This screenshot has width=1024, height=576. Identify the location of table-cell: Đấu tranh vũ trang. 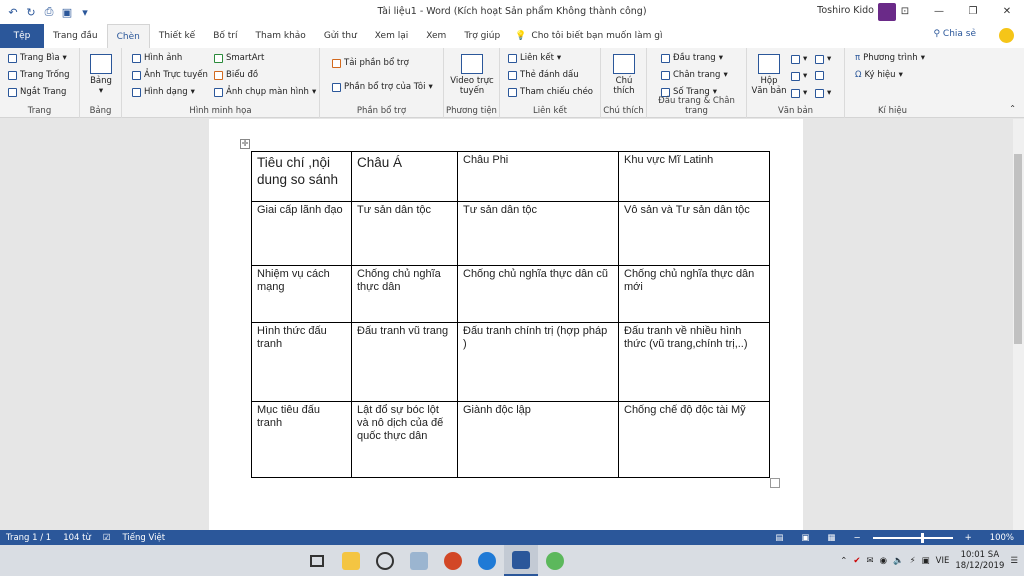
(404, 362).